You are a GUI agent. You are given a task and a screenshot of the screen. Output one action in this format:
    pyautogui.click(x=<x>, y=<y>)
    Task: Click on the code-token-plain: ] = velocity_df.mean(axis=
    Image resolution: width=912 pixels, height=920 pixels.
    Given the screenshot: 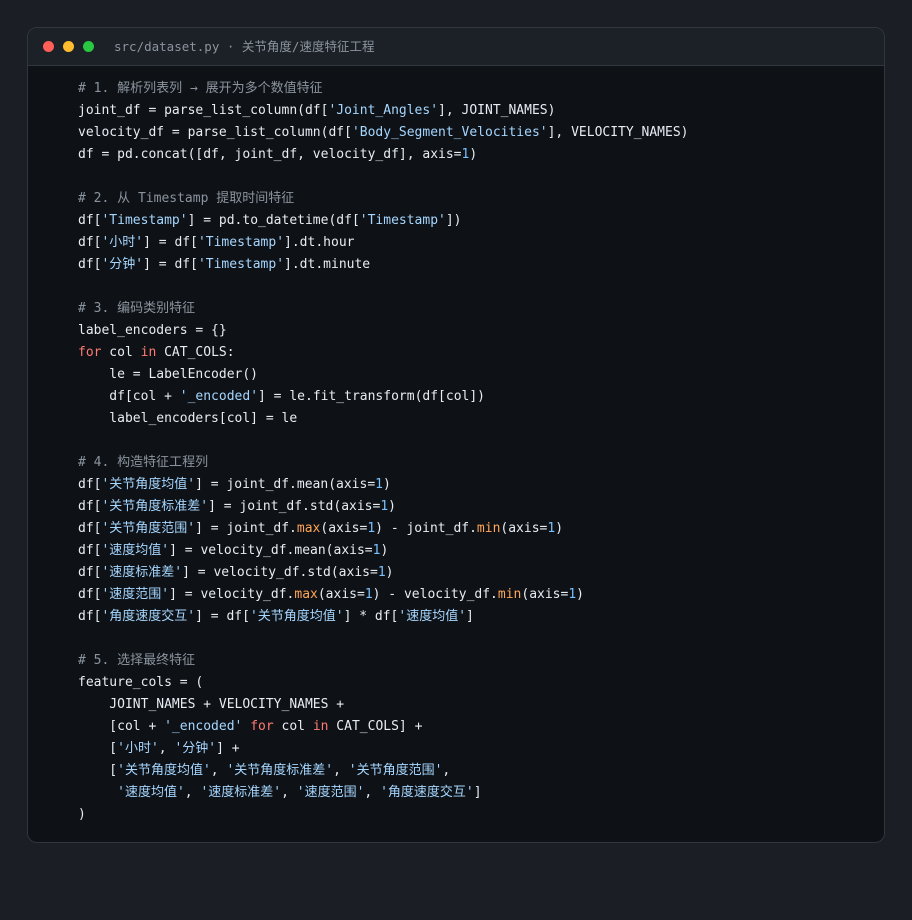 What is the action you would take?
    pyautogui.click(x=271, y=550)
    